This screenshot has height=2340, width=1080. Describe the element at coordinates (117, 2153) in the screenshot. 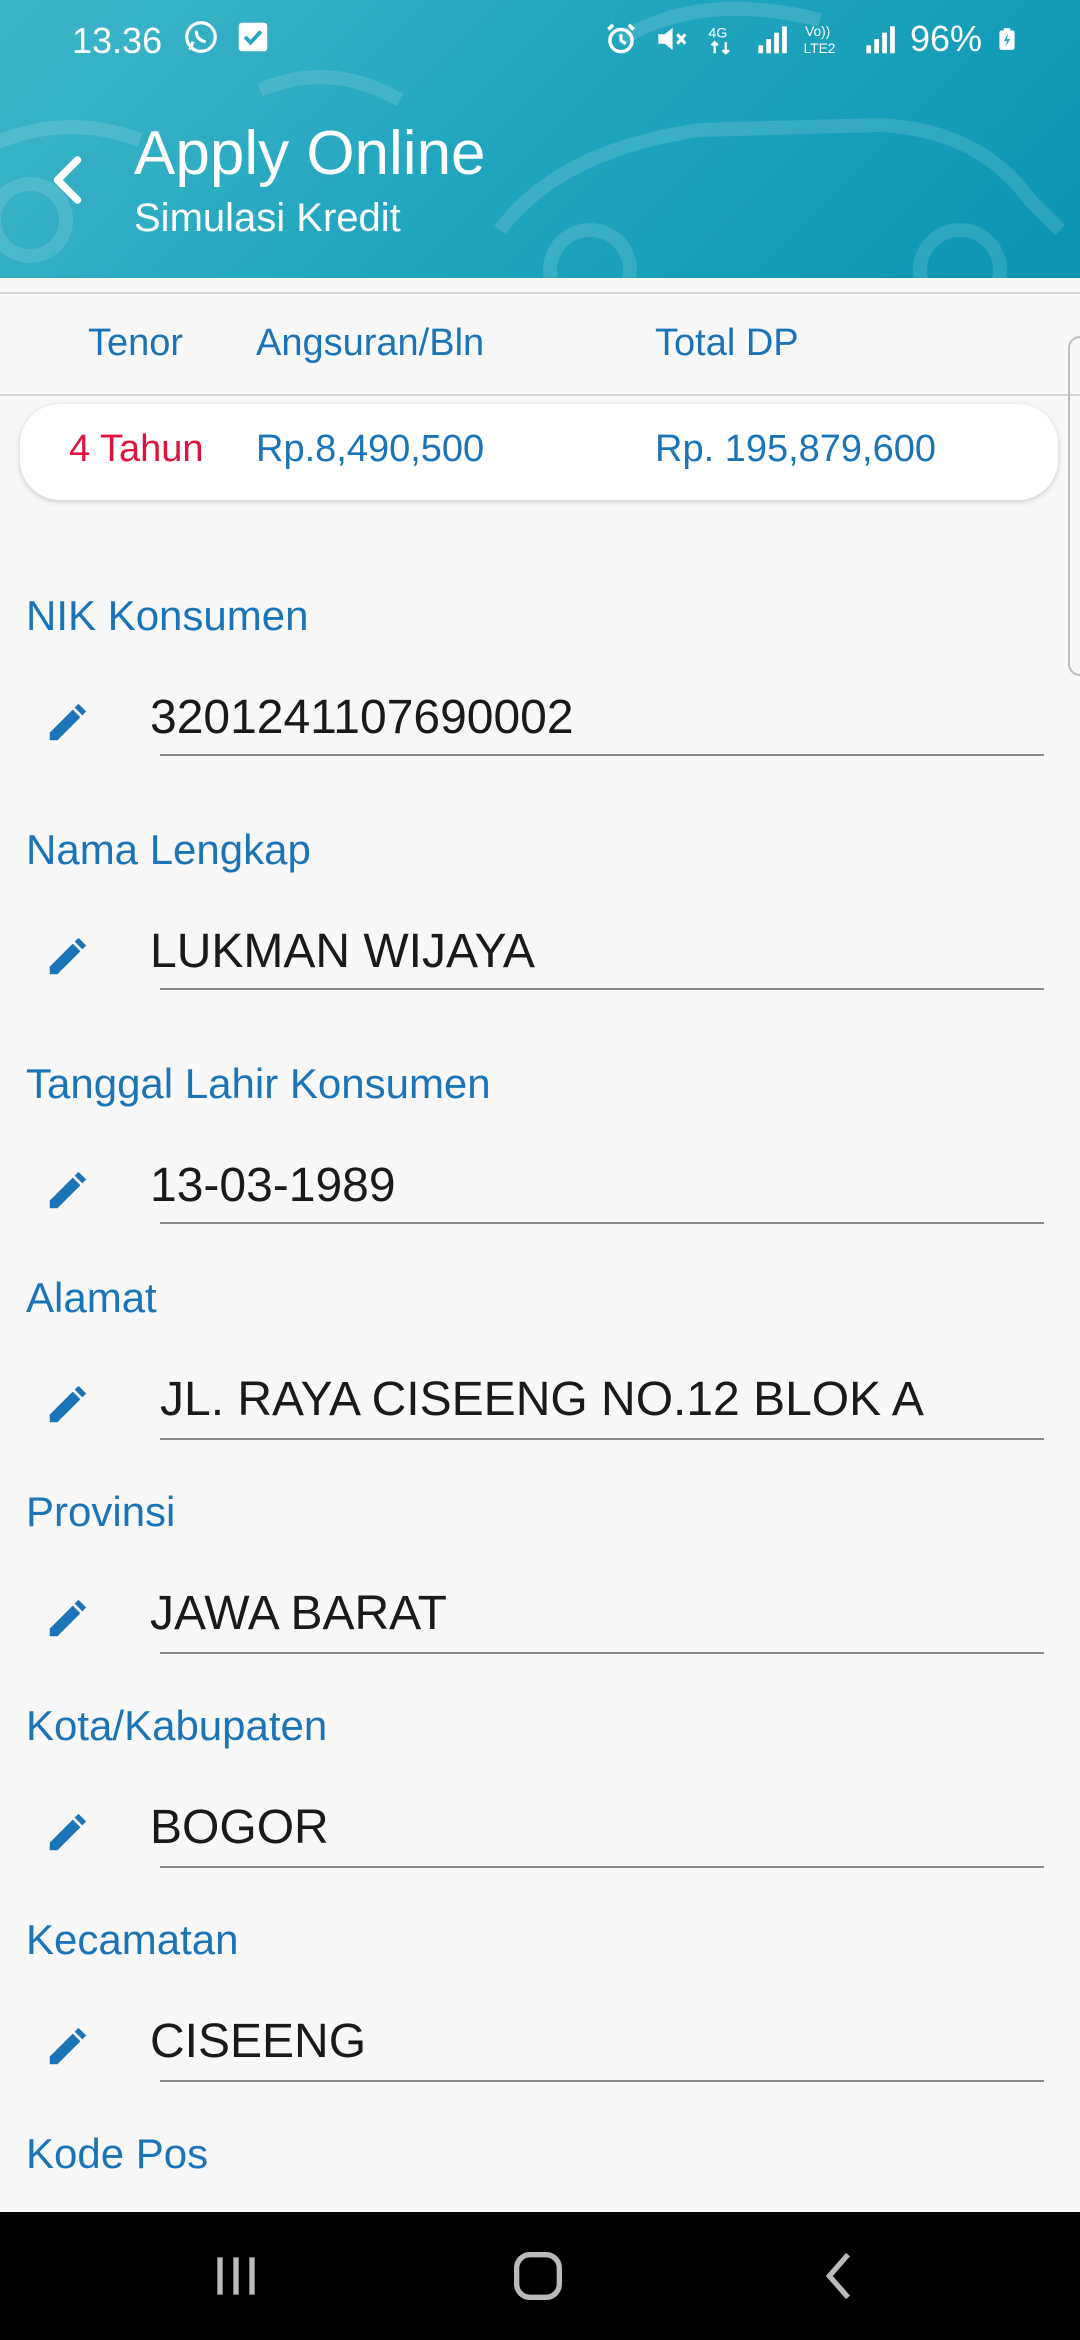

I see `label-kode-pos: Kode Pos` at that location.